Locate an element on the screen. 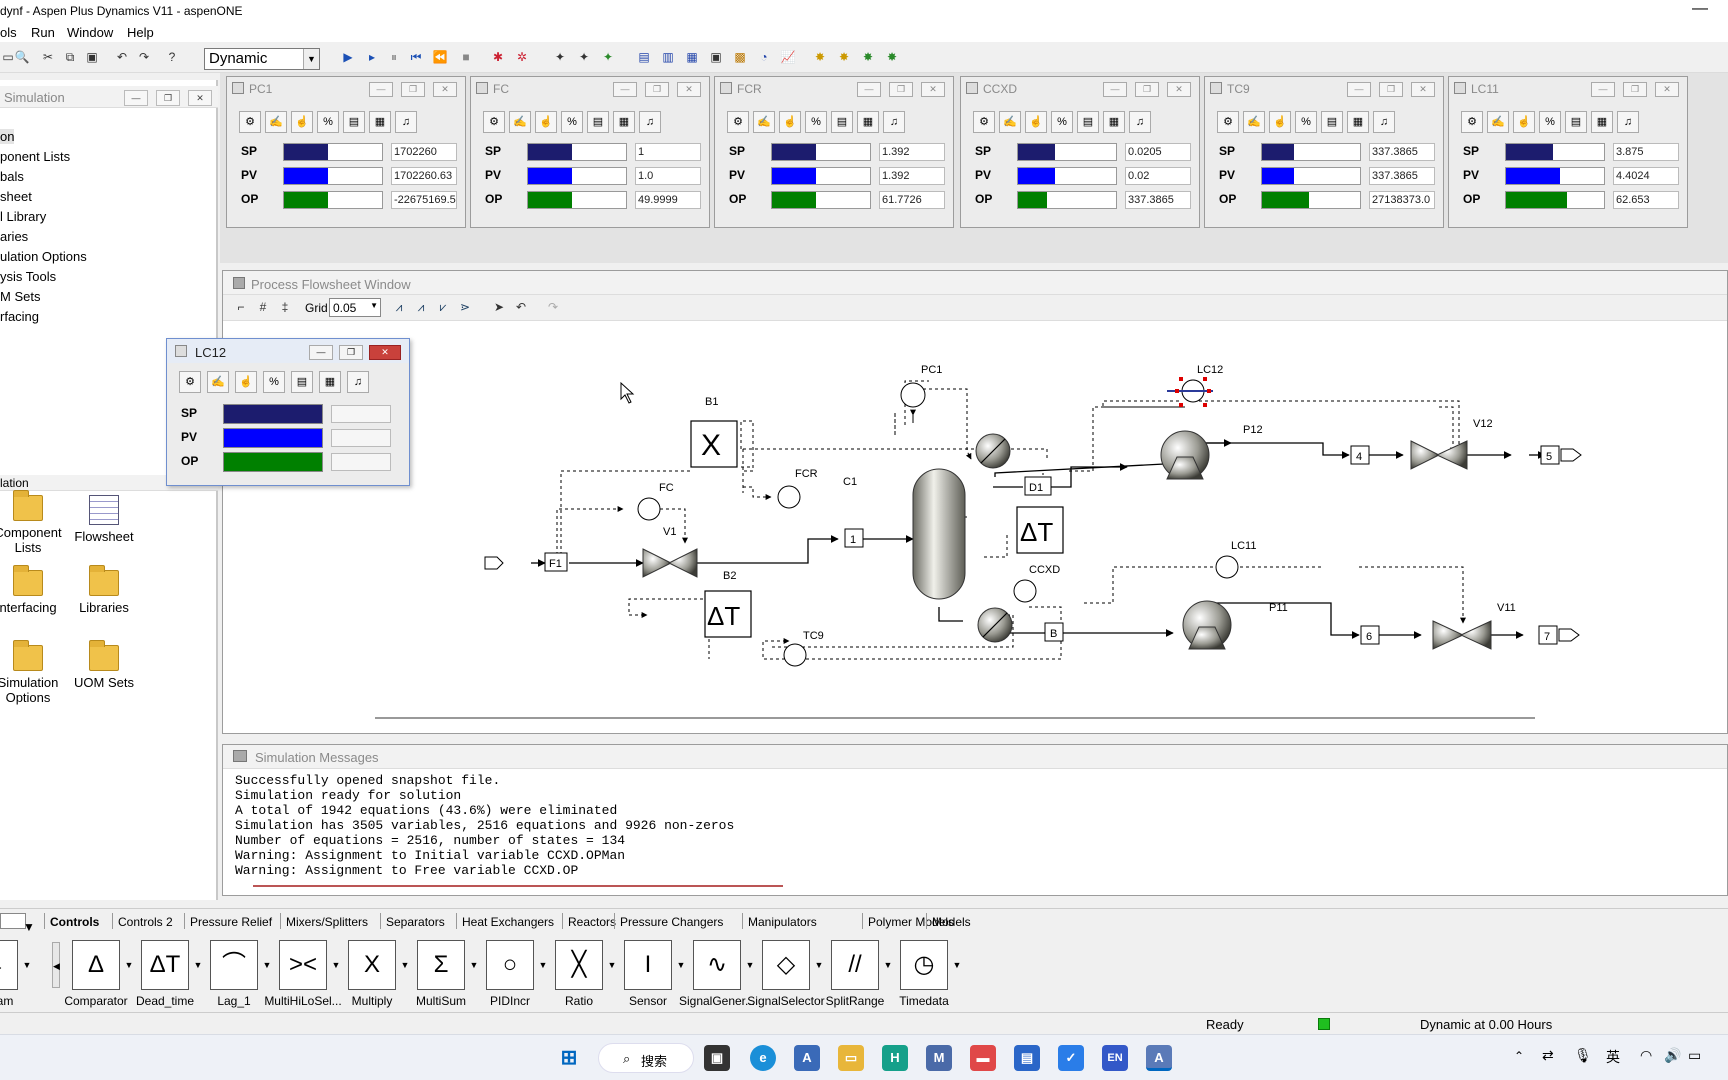 This screenshot has width=1728, height=1080. app-m-icon: M is located at coordinates (939, 1058).